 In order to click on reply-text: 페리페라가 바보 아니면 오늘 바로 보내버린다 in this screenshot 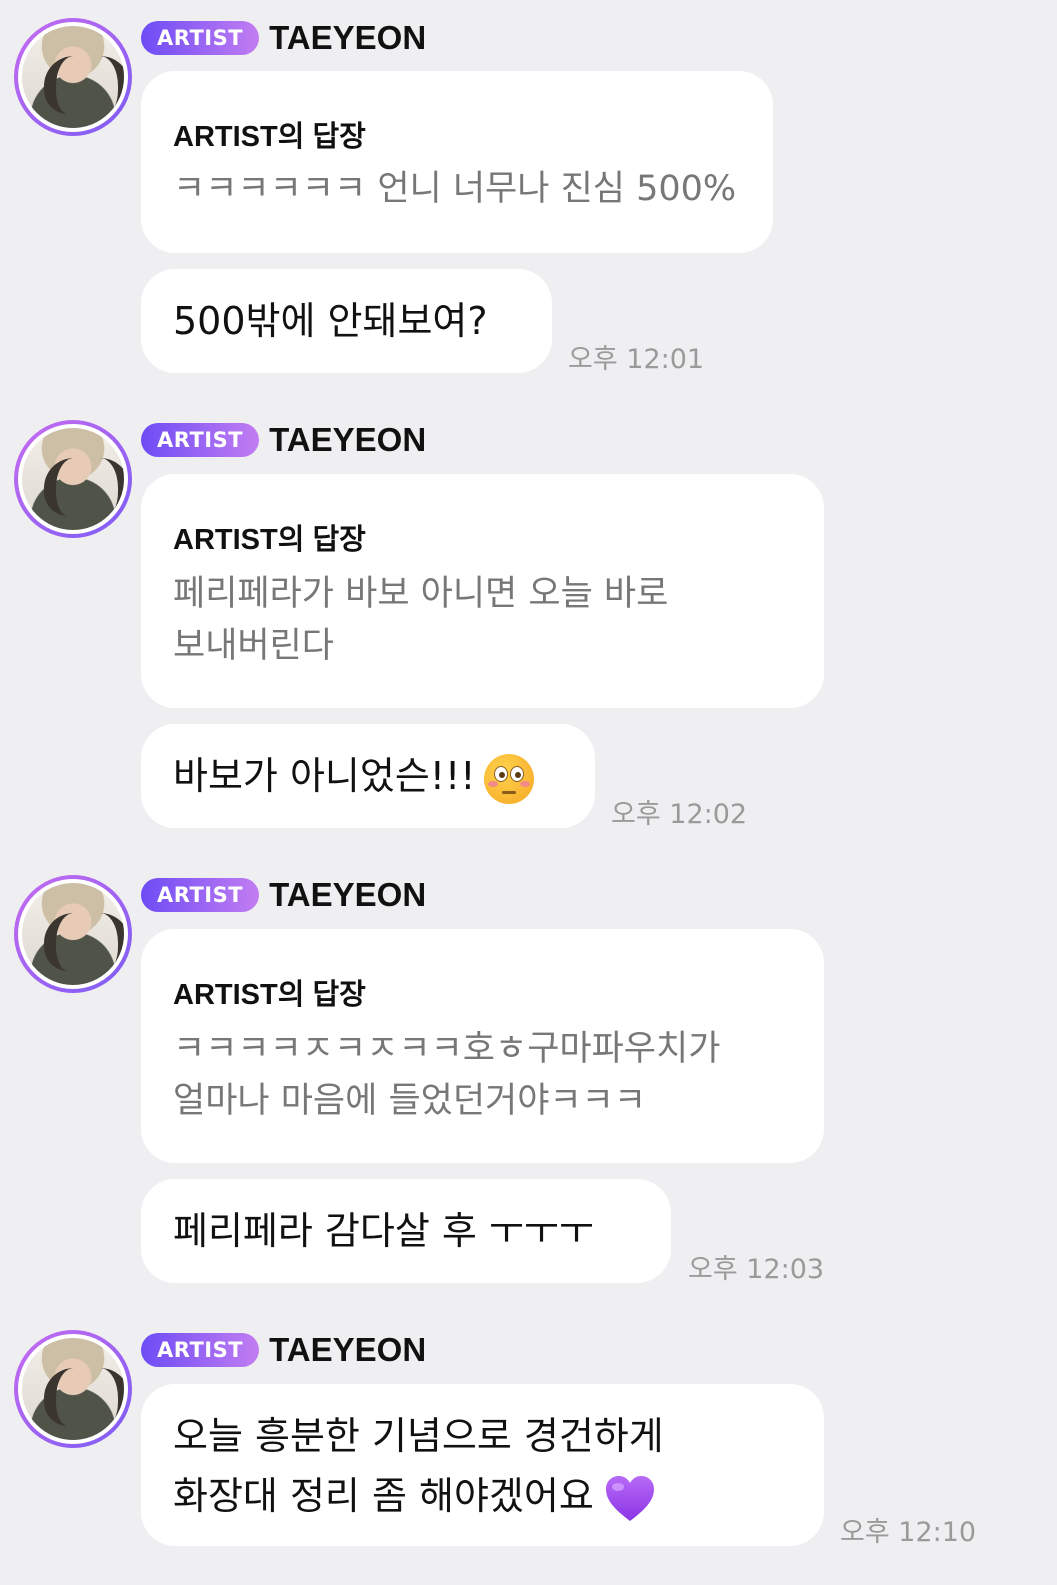, I will do `click(420, 620)`.